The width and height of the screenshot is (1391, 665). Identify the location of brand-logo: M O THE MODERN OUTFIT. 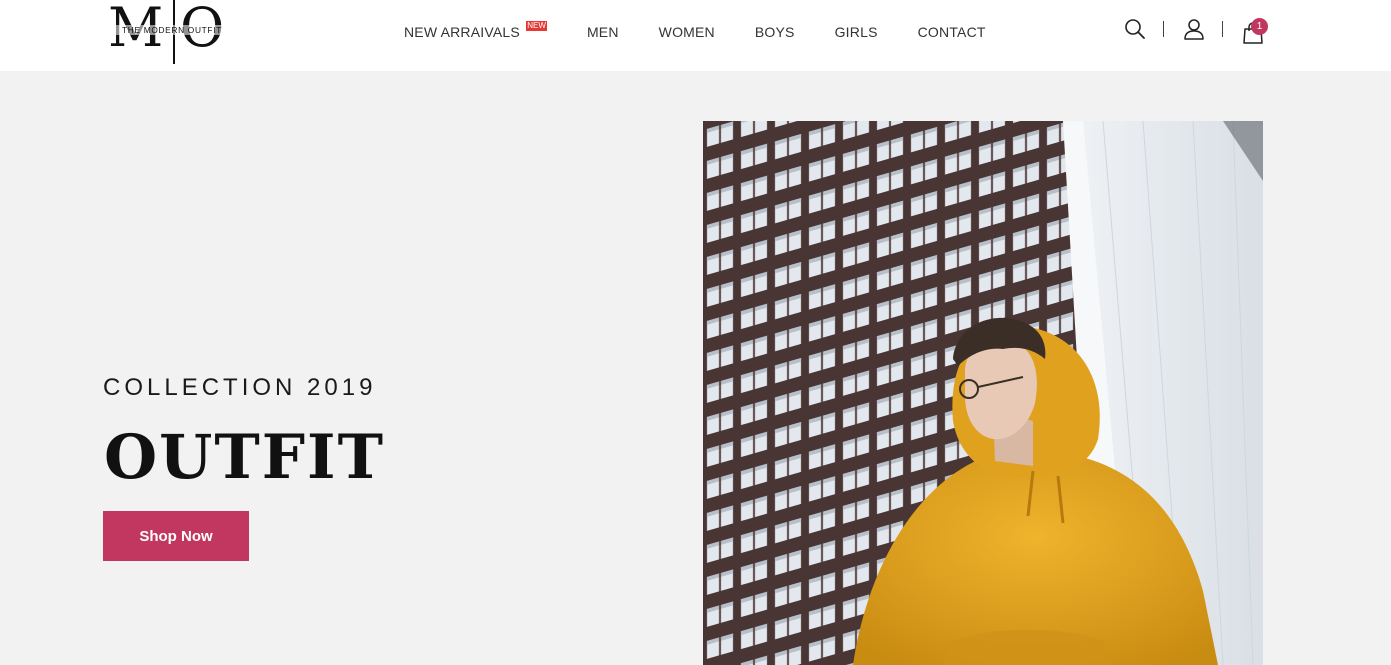
(170, 33).